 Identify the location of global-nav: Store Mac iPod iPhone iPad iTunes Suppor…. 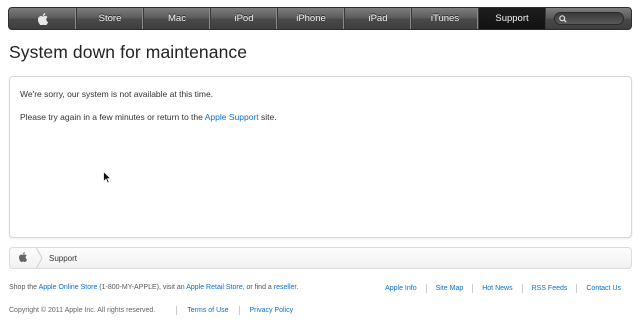
(320, 18).